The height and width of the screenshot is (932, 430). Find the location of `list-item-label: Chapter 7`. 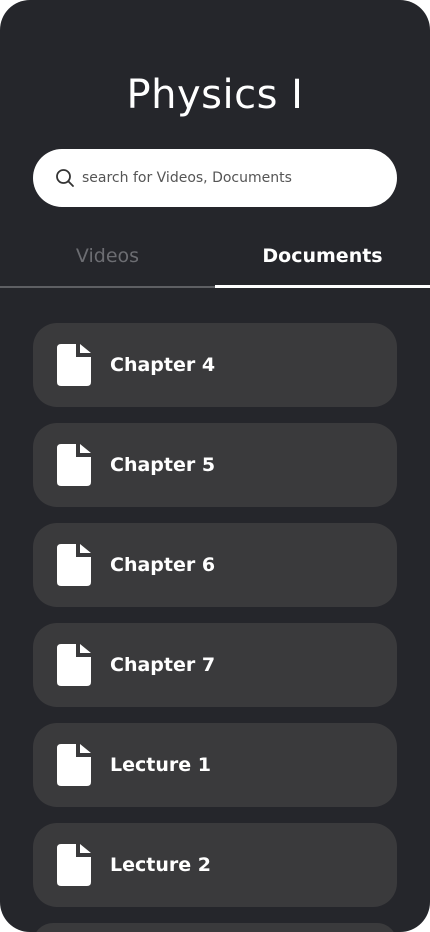

list-item-label: Chapter 7 is located at coordinates (163, 665).